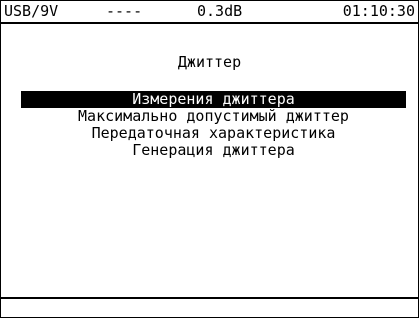 The height and width of the screenshot is (319, 419). I want to click on power-source: USB/9V, so click(31, 11).